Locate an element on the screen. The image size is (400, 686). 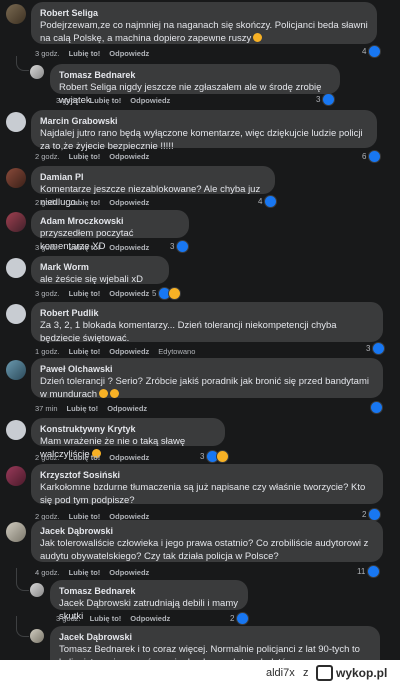
reaction-count: 2 is located at coordinates (240, 618).